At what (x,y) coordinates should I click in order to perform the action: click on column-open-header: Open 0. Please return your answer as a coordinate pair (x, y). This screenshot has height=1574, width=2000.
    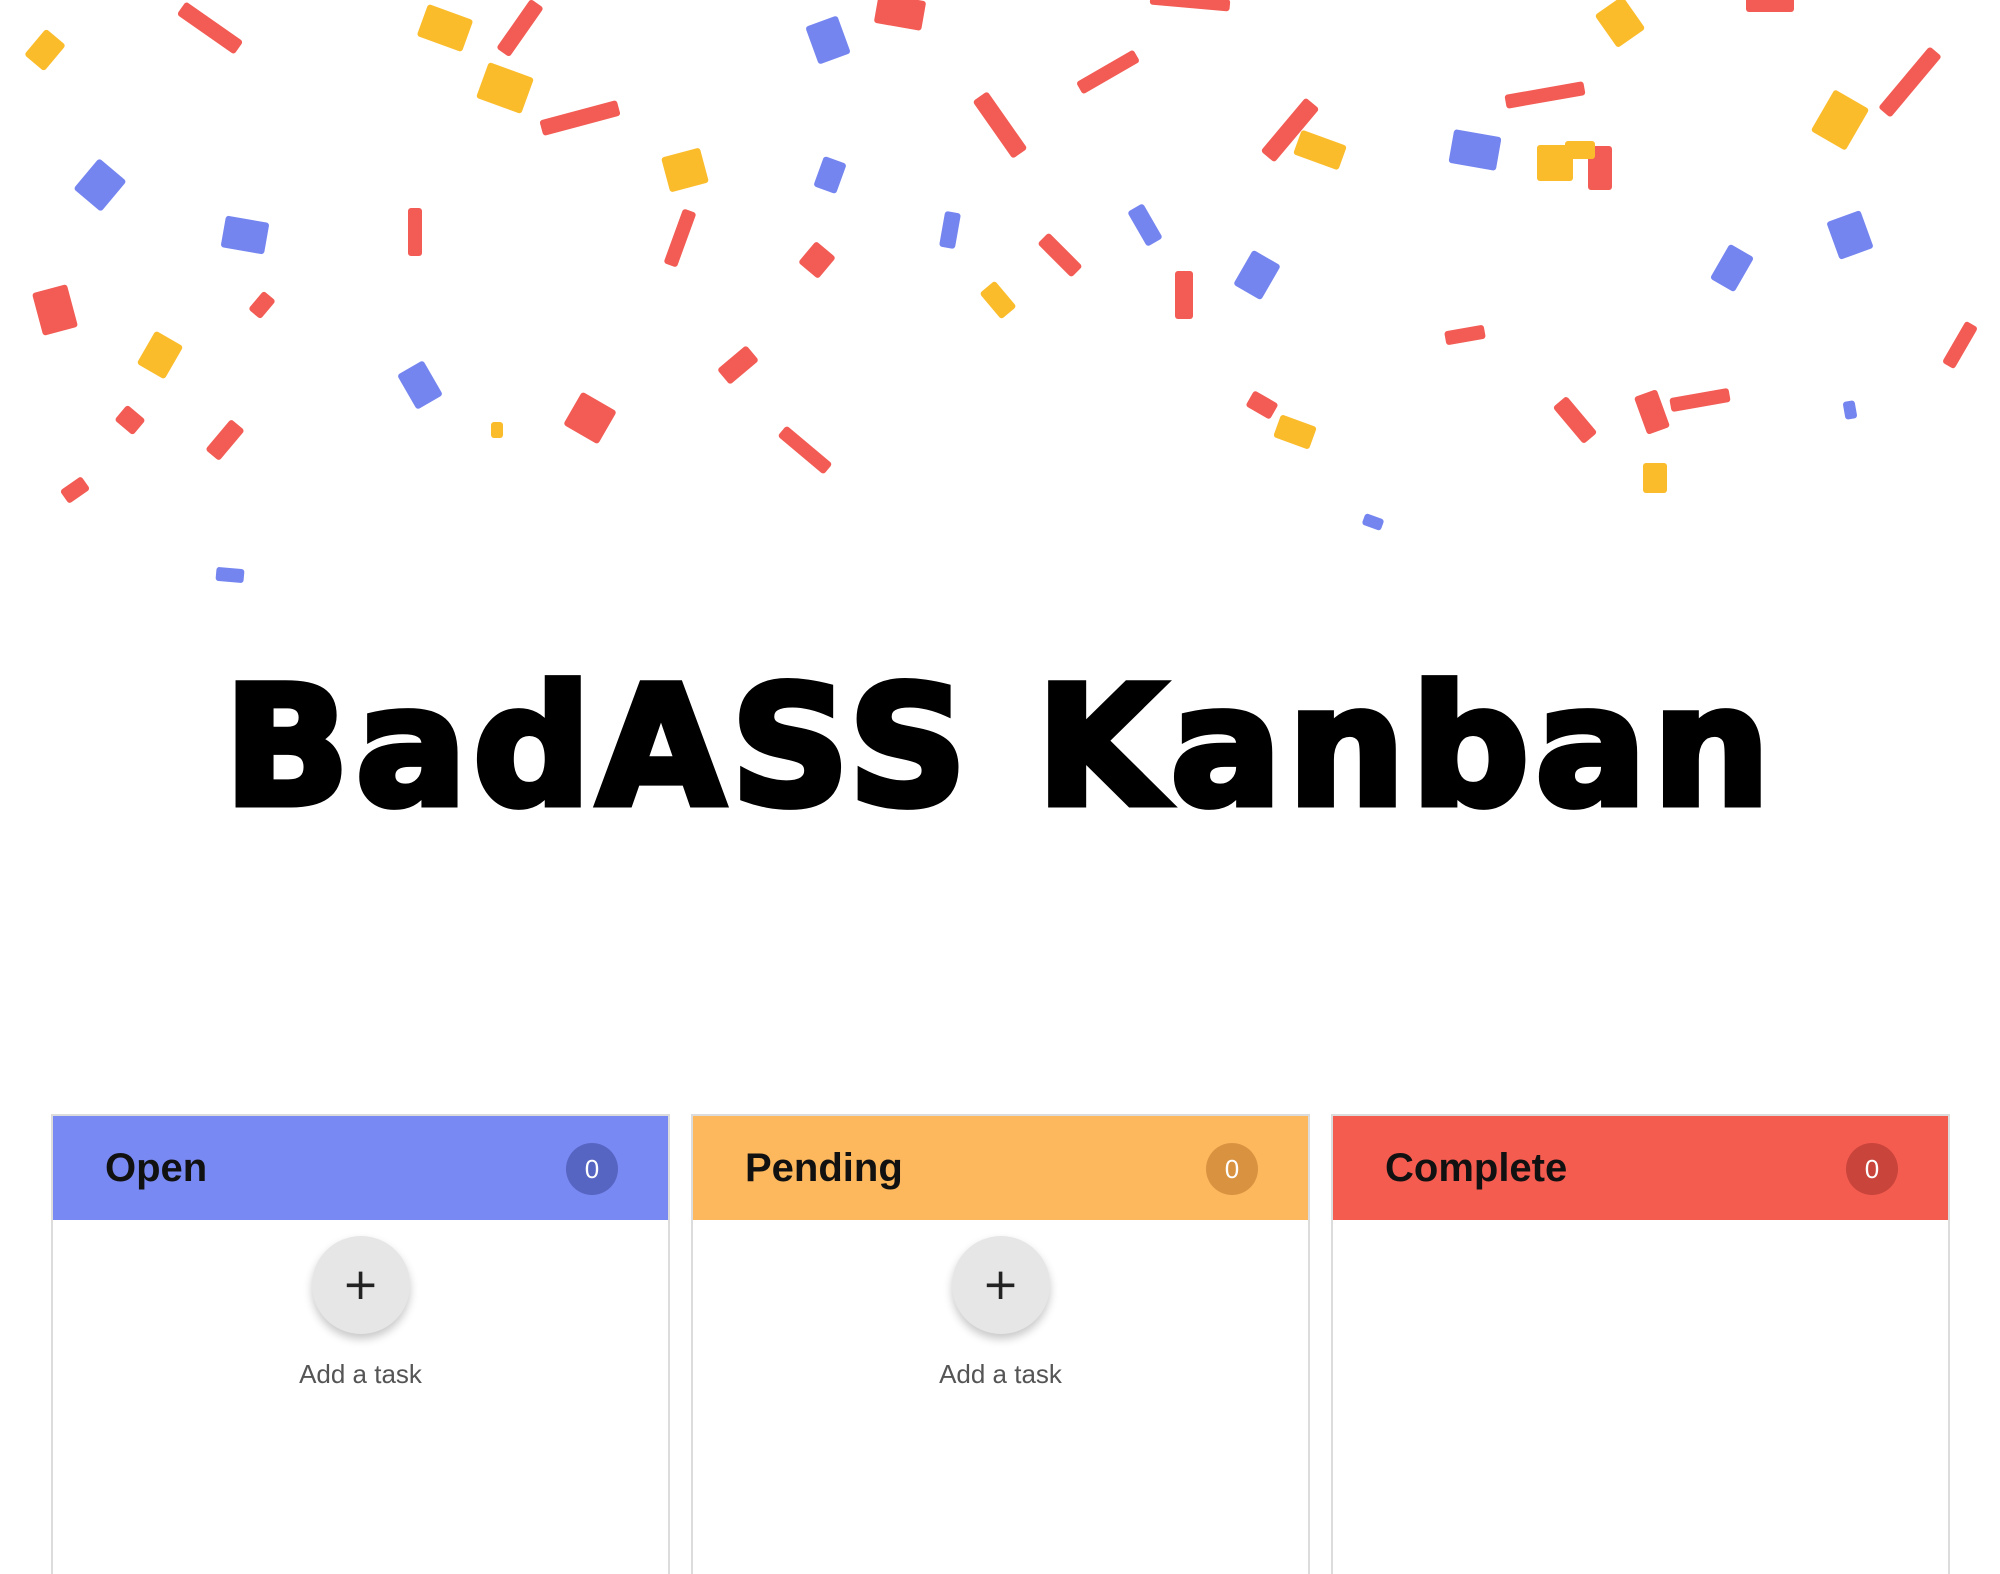
    Looking at the image, I should click on (360, 1168).